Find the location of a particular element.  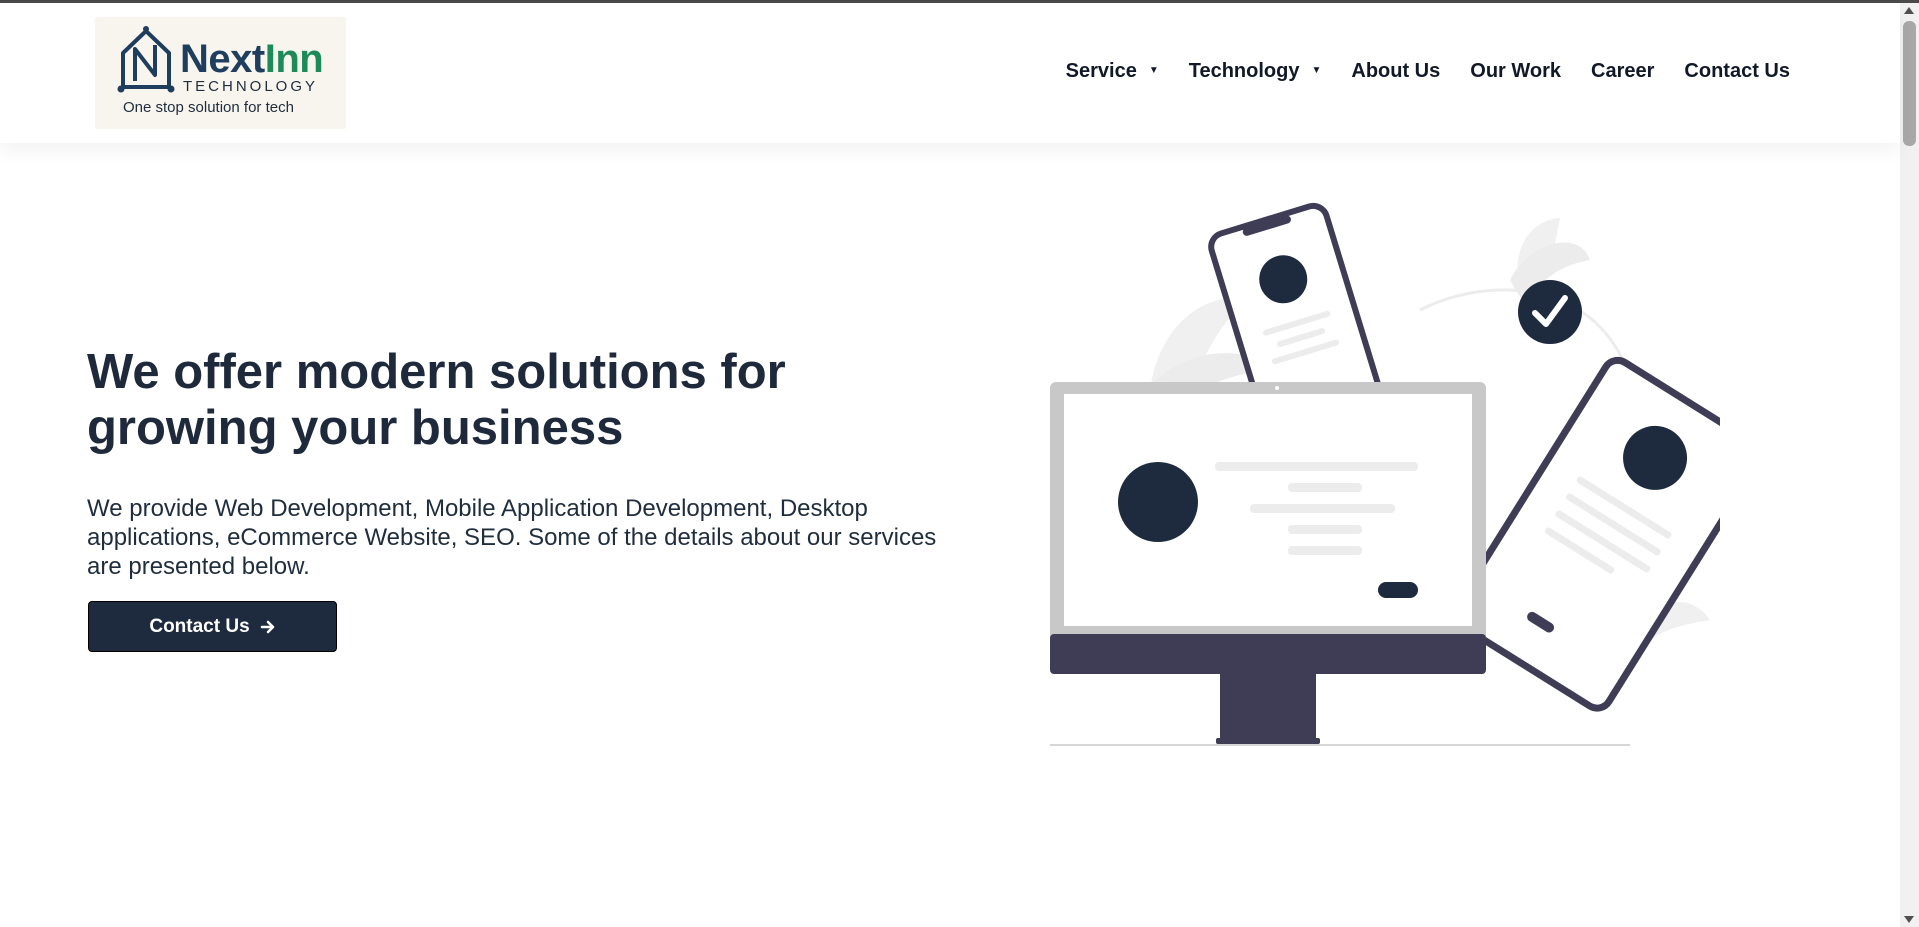

tablet-illustration is located at coordinates (1585, 534).